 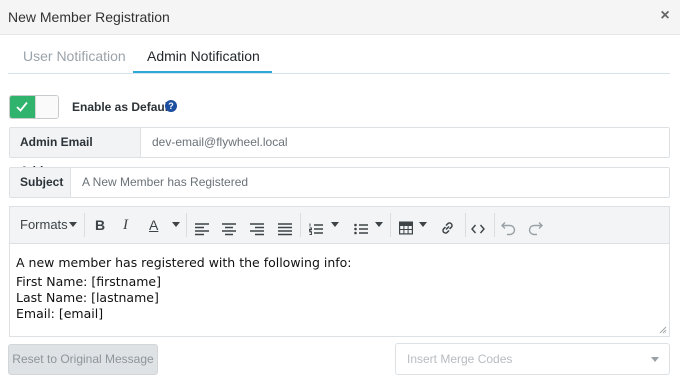 What do you see at coordinates (460, 359) in the screenshot?
I see `merge-codes-placeholder: Insert Merge Codes` at bounding box center [460, 359].